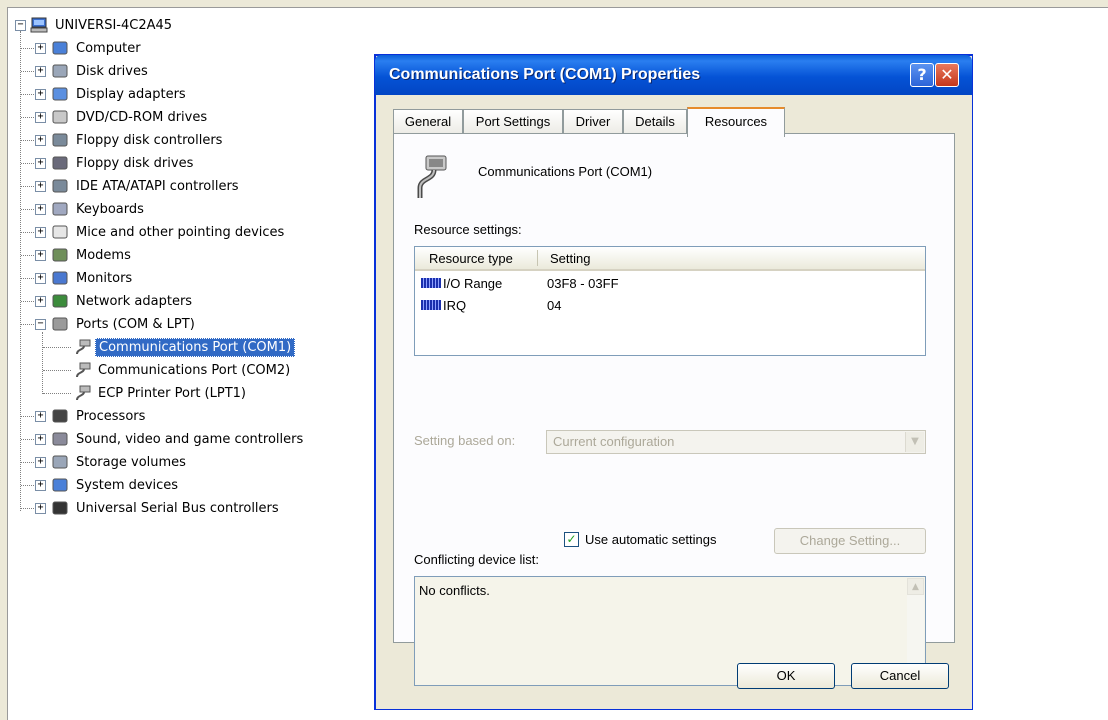 This screenshot has width=1108, height=720. What do you see at coordinates (593, 121) in the screenshot?
I see `tab-driver: Driver` at bounding box center [593, 121].